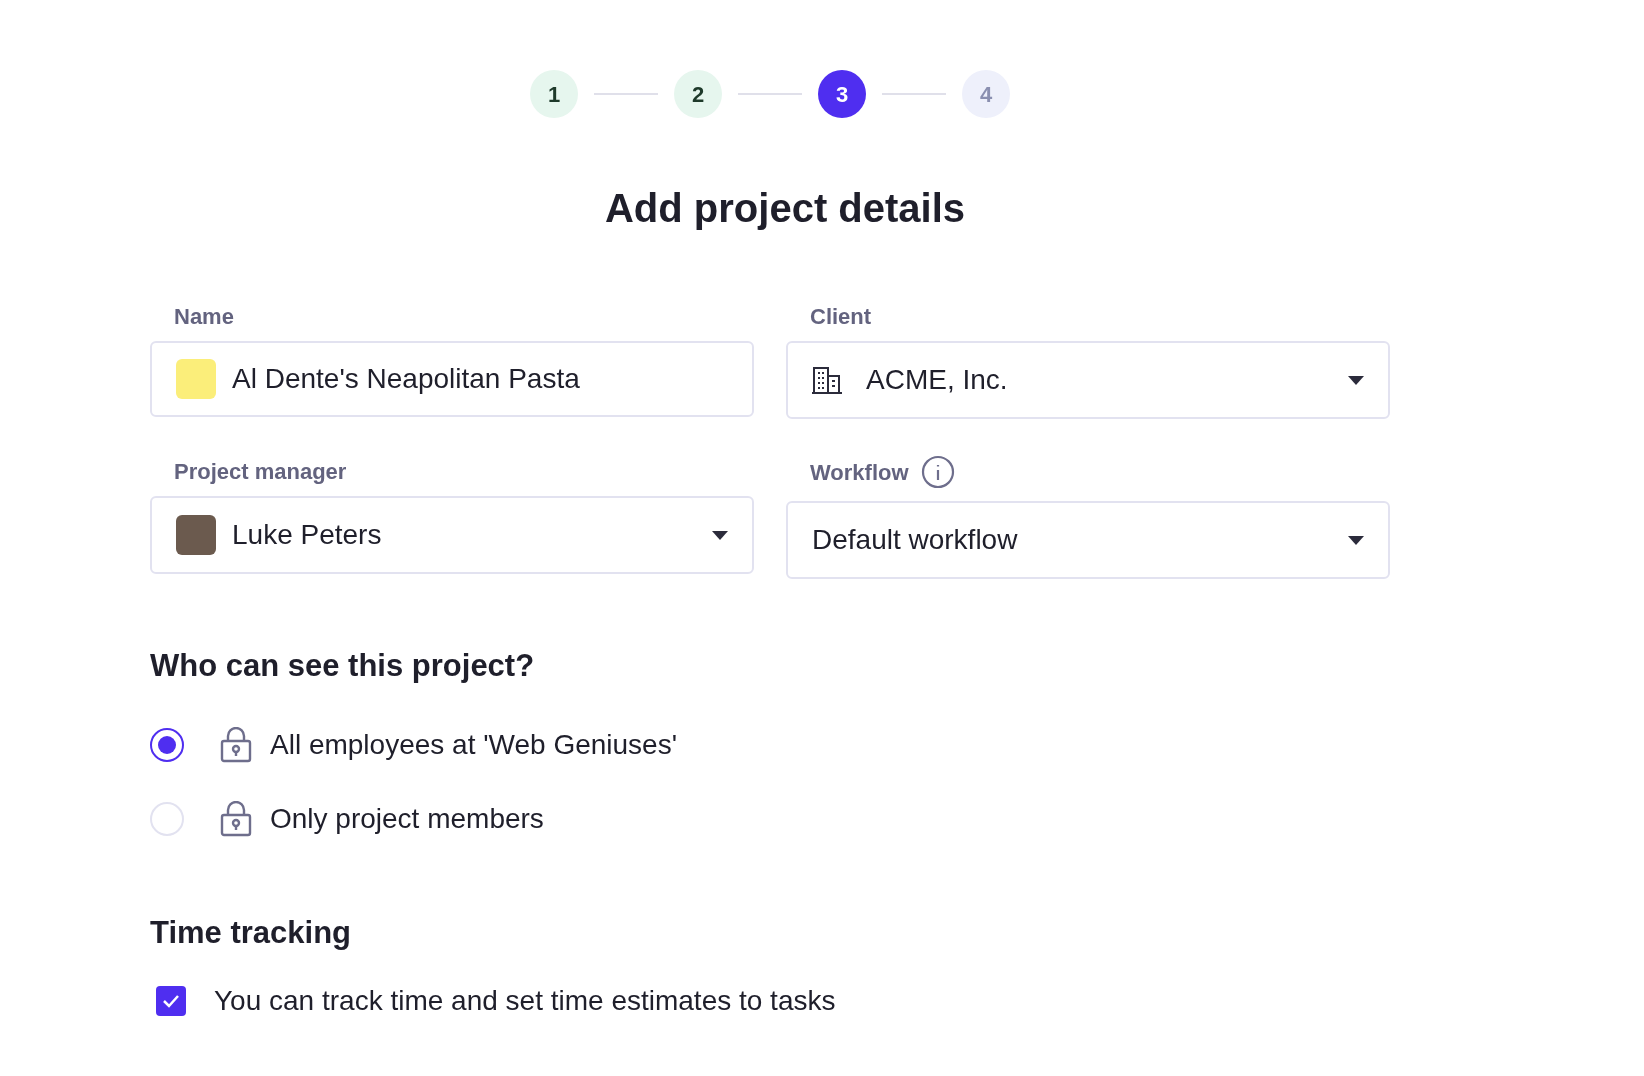  What do you see at coordinates (196, 535) in the screenshot?
I see `avatar-placeholder` at bounding box center [196, 535].